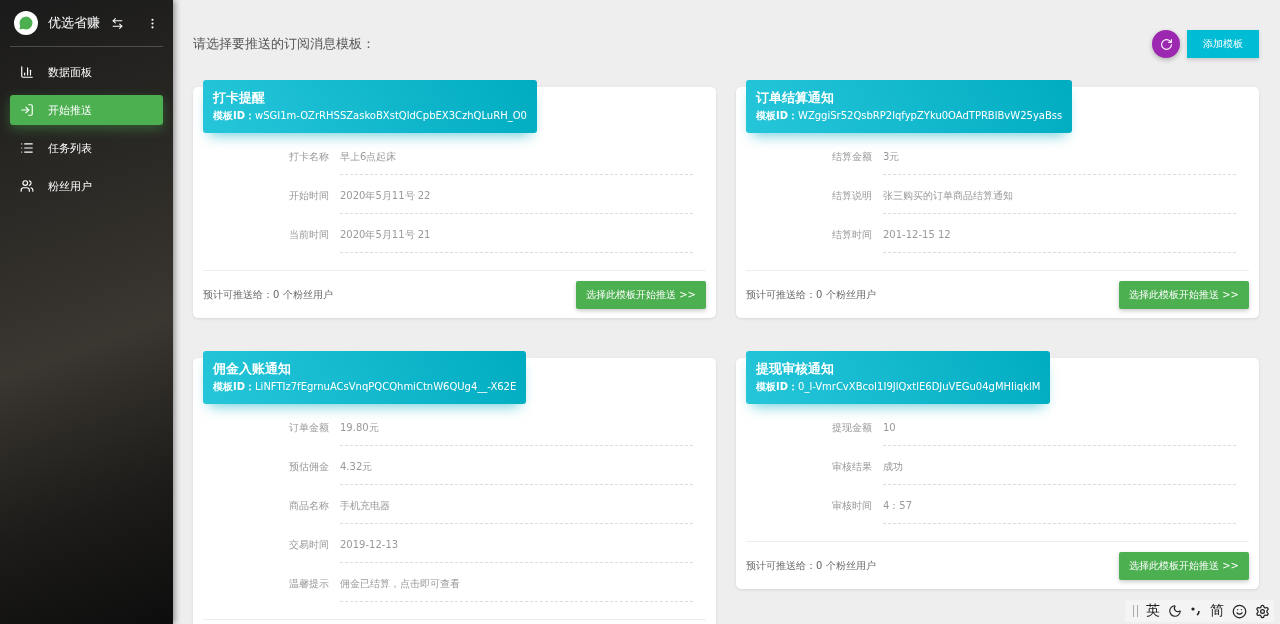  I want to click on field-value: 19.80元, so click(516, 434).